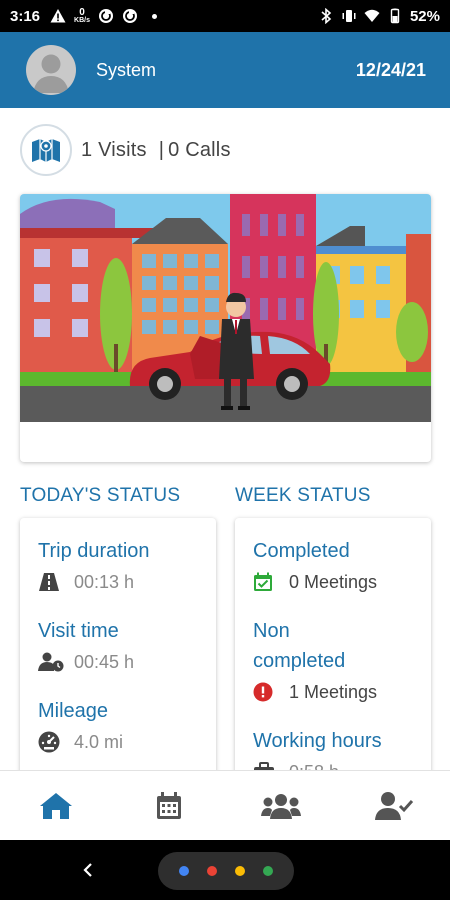  Describe the element at coordinates (154, 16) in the screenshot. I see `dot-icon` at that location.